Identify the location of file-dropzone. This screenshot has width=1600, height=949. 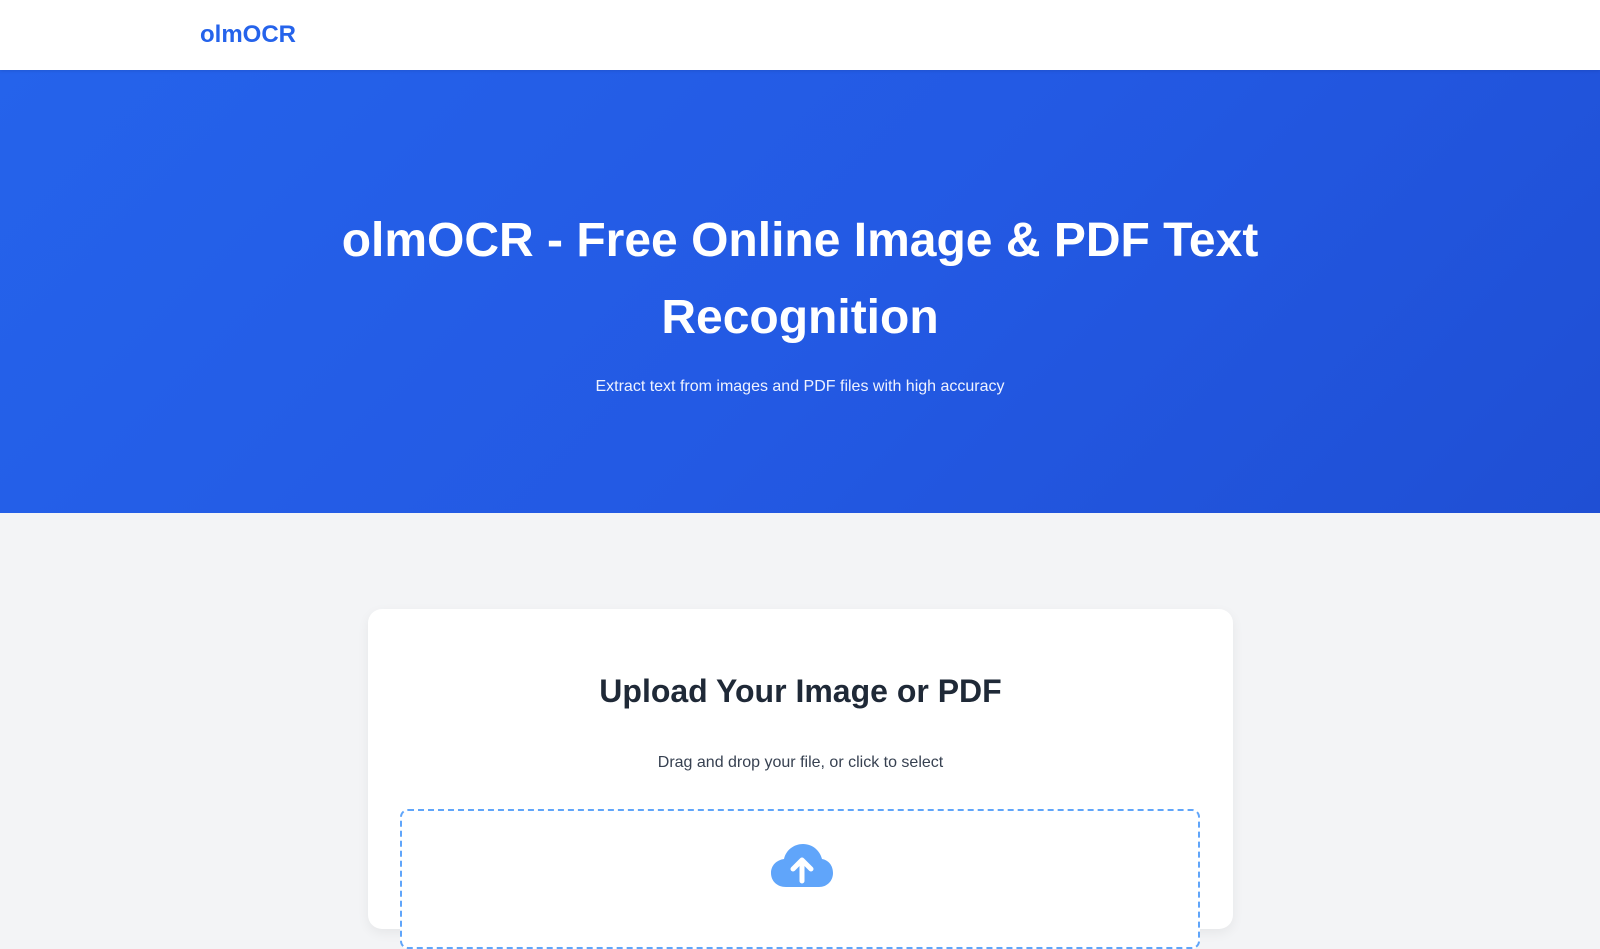
(800, 879).